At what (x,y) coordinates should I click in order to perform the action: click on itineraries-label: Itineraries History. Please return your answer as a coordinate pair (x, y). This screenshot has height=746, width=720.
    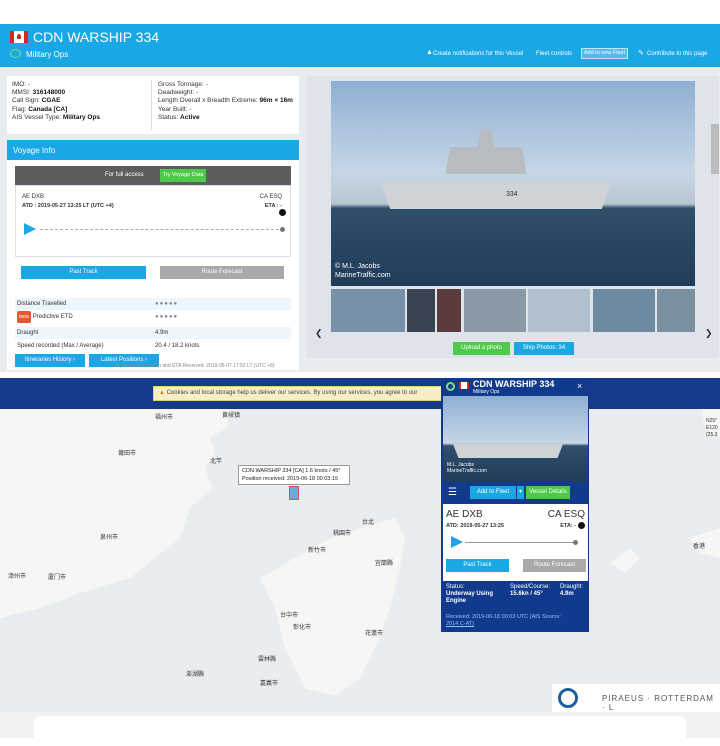
    Looking at the image, I should click on (48, 360).